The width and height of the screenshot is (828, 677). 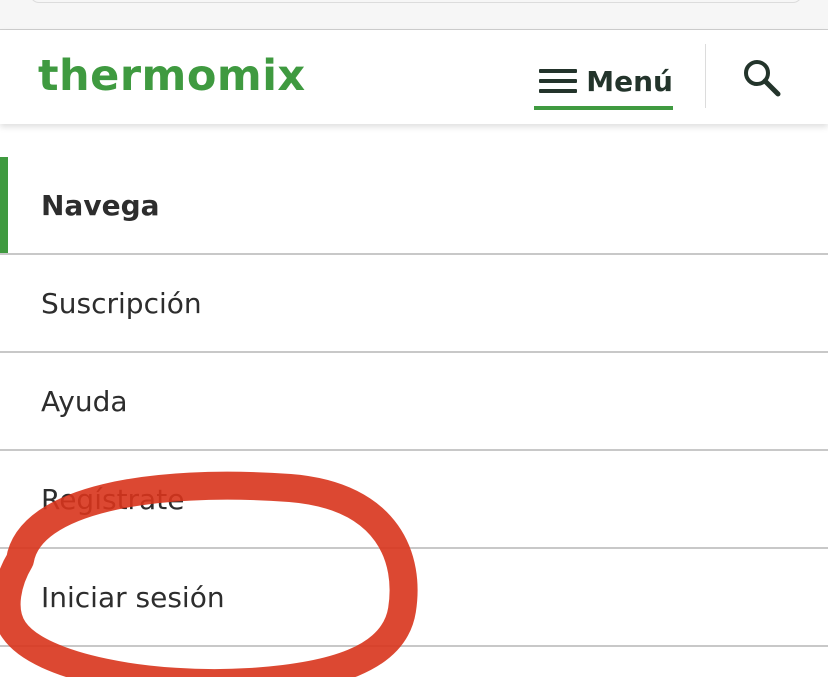 I want to click on address-bar-edge, so click(x=416, y=1).